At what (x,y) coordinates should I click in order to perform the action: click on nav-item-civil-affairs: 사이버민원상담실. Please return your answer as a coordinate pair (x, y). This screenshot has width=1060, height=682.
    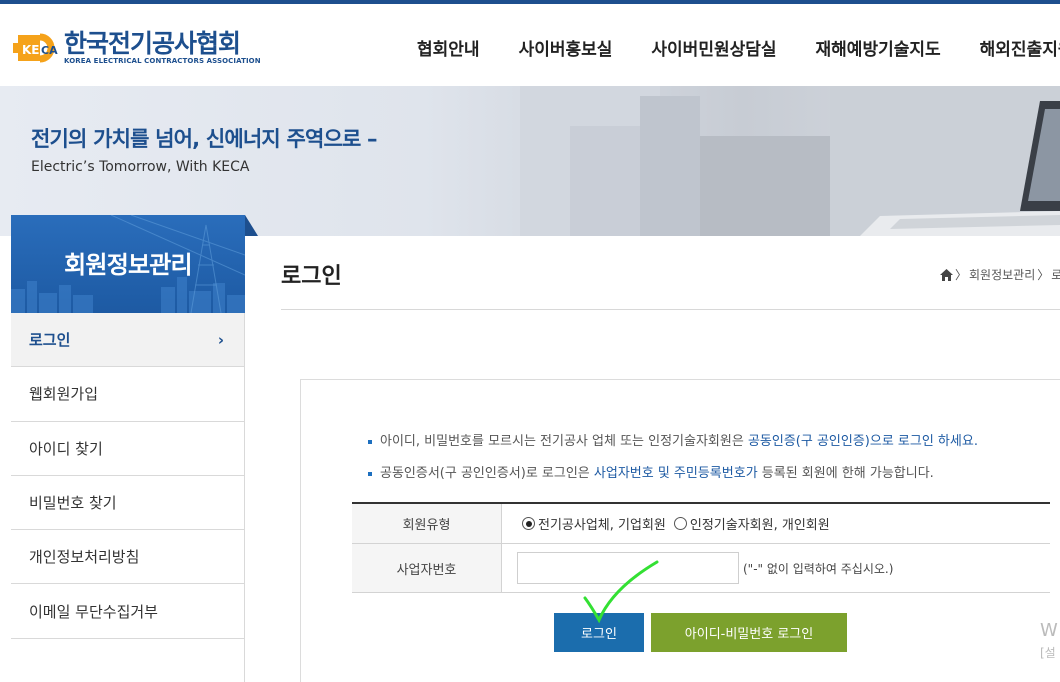
    Looking at the image, I should click on (713, 47).